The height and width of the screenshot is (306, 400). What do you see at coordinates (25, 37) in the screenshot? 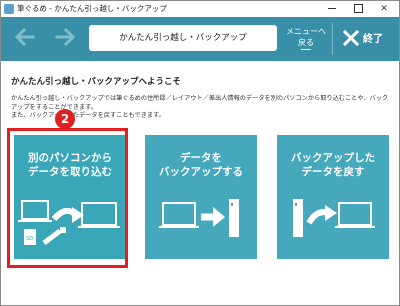
I see `arrow-left-icon` at bounding box center [25, 37].